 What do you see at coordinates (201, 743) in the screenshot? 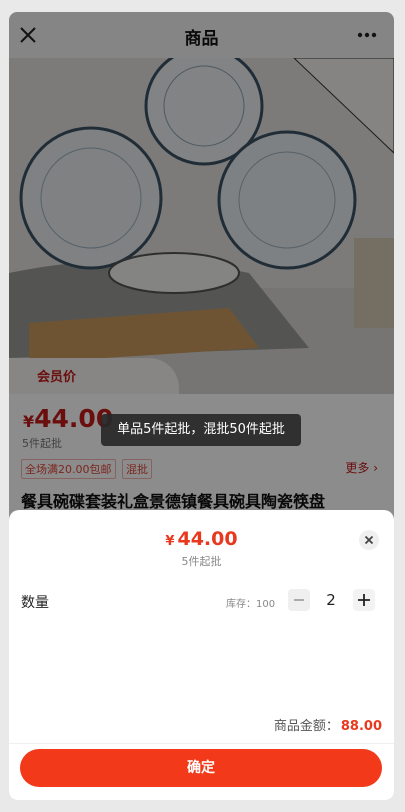
I see `divider` at bounding box center [201, 743].